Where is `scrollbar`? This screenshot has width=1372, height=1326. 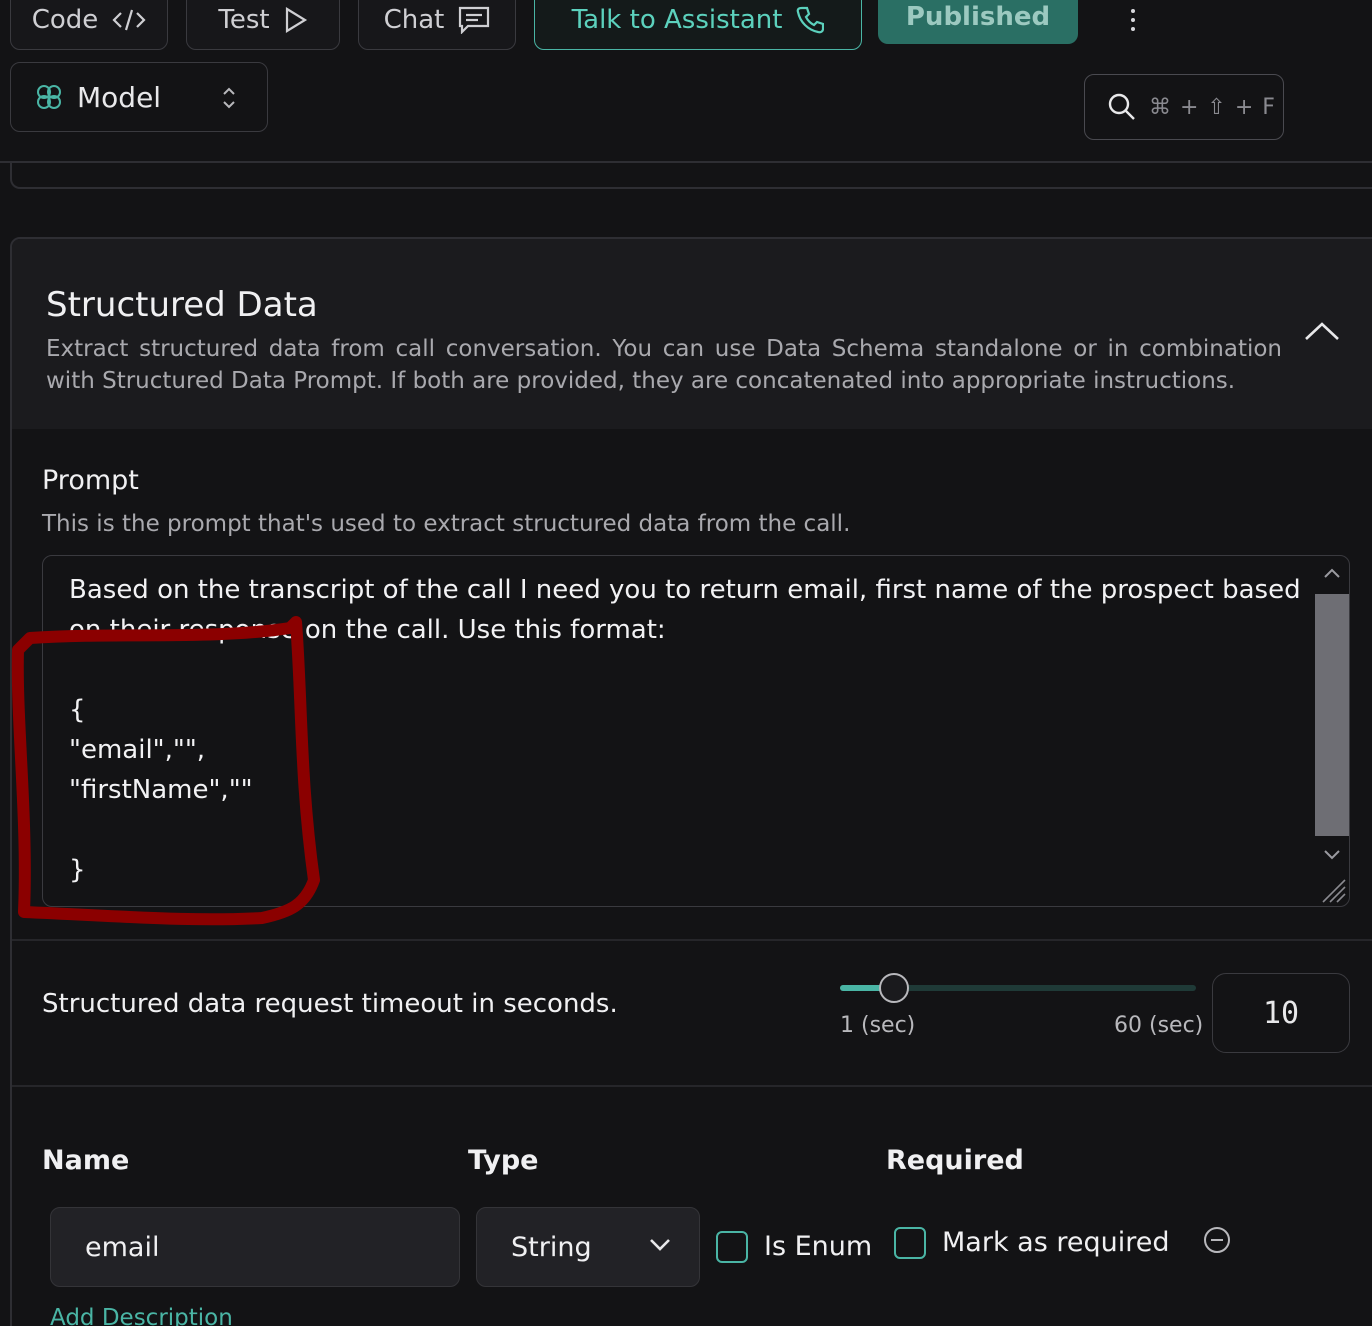 scrollbar is located at coordinates (1331, 731).